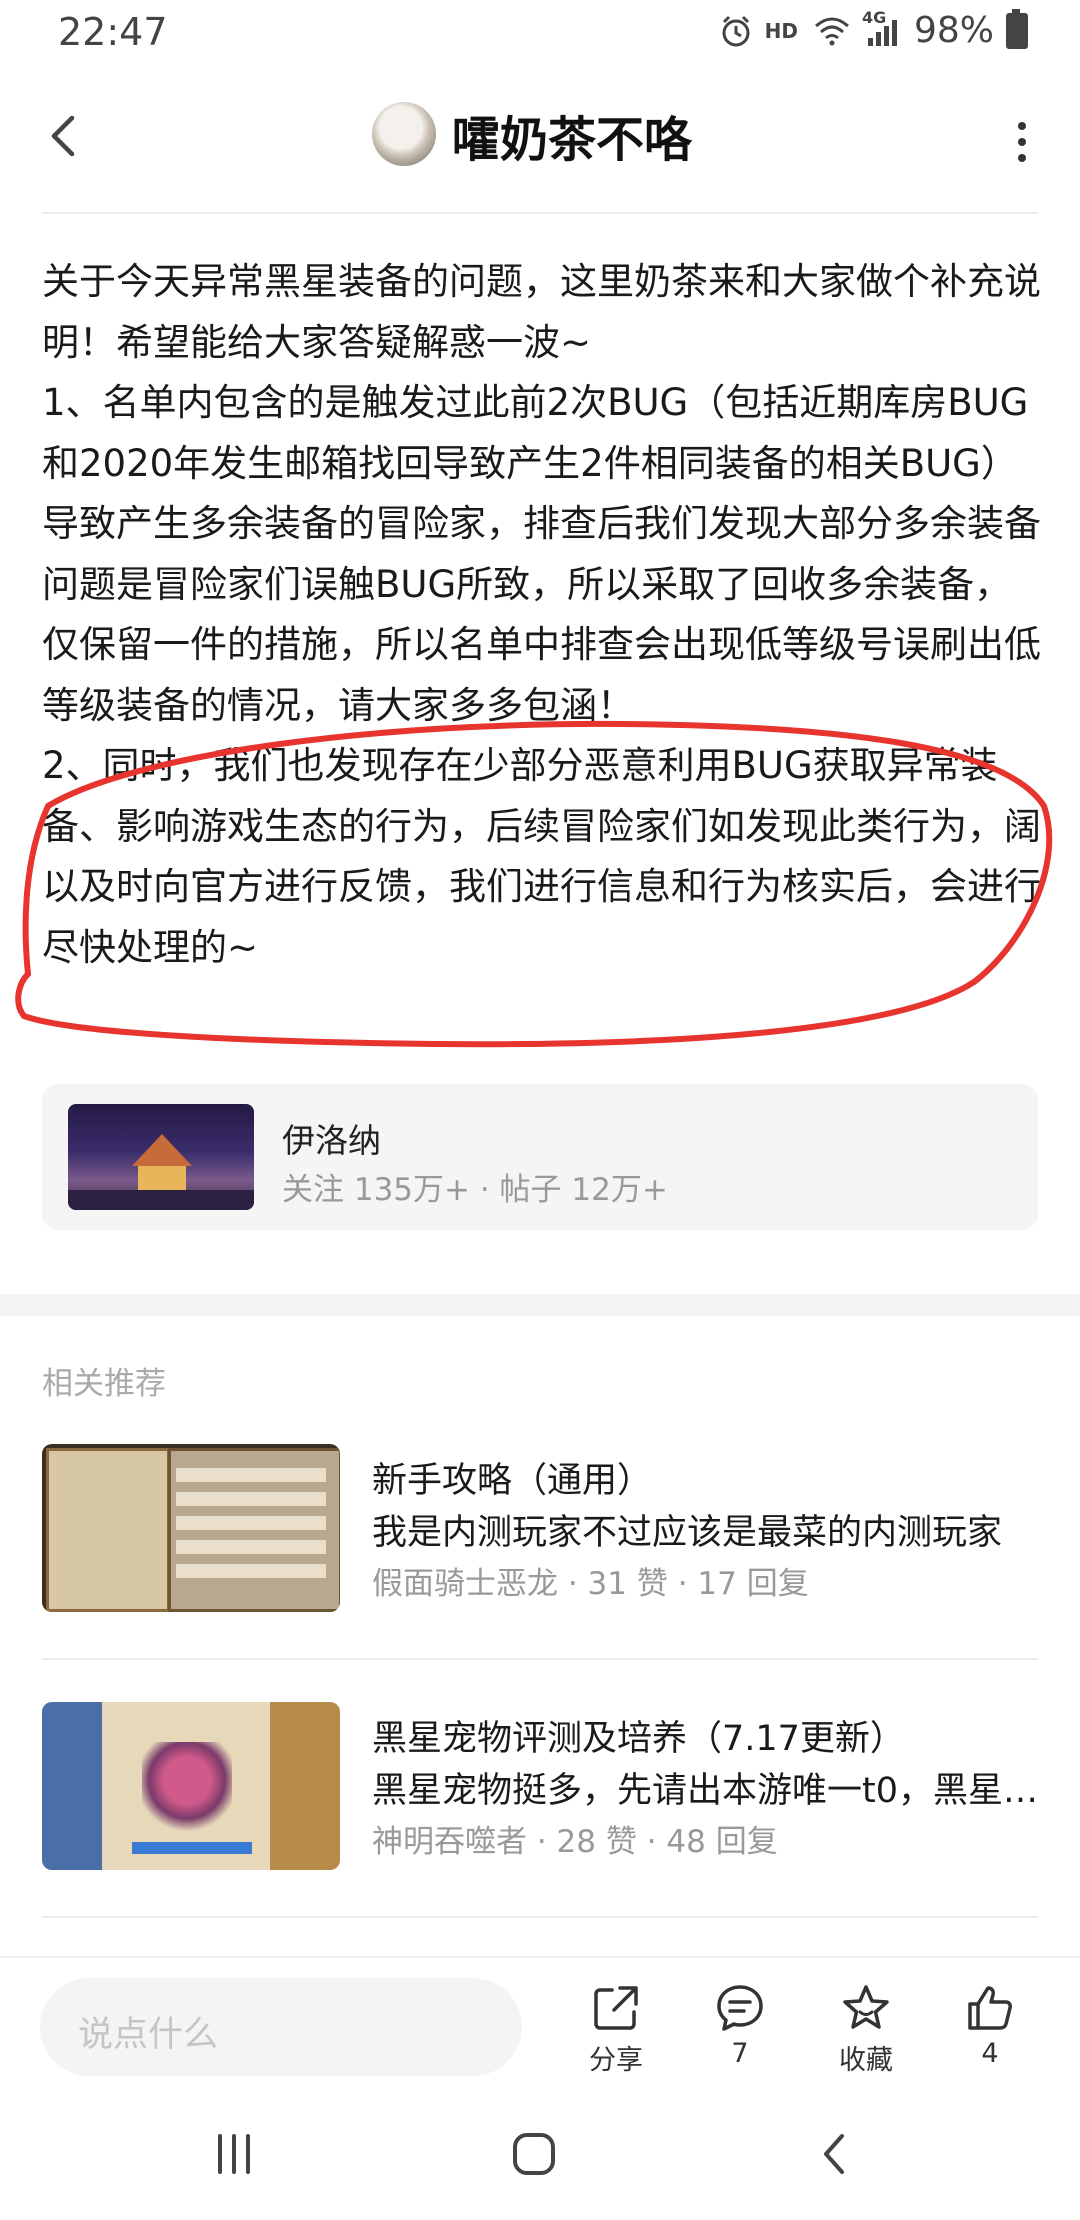 This screenshot has width=1080, height=2220. Describe the element at coordinates (866, 2060) in the screenshot. I see `favorite-label: 收藏` at that location.